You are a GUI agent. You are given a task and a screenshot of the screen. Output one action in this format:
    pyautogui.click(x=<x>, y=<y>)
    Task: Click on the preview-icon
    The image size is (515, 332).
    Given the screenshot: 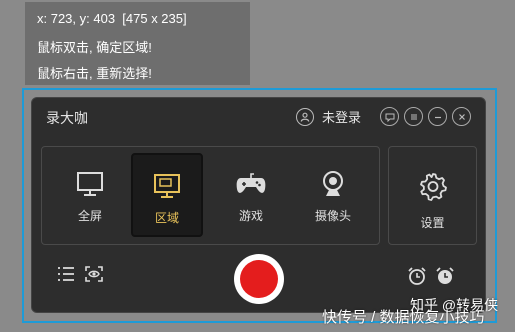 What is the action you would take?
    pyautogui.click(x=94, y=276)
    